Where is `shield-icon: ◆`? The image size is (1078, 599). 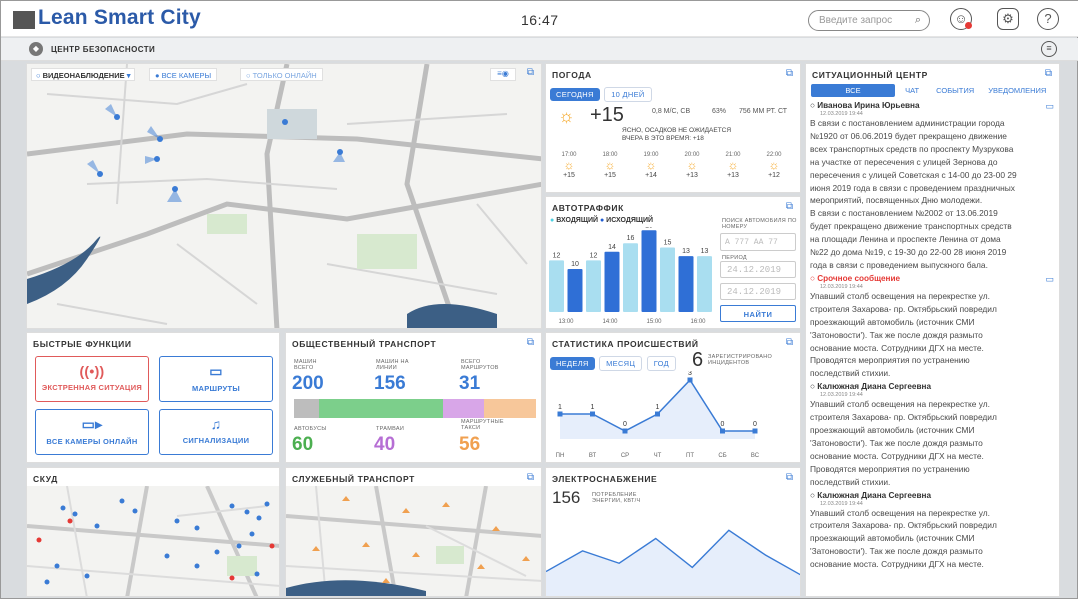 shield-icon: ◆ is located at coordinates (36, 49).